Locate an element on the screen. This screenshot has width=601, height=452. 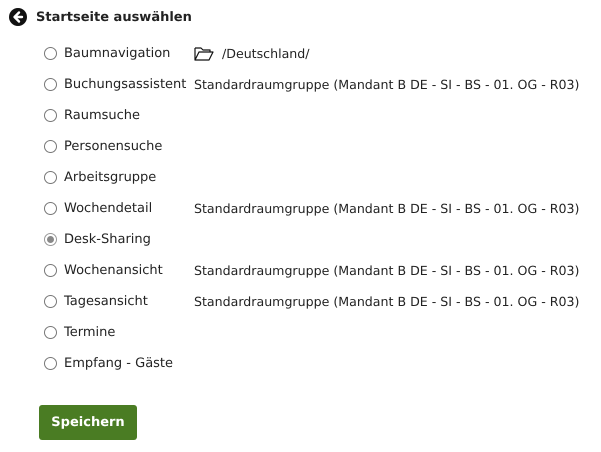
option-label: Tagesansicht is located at coordinates (106, 301).